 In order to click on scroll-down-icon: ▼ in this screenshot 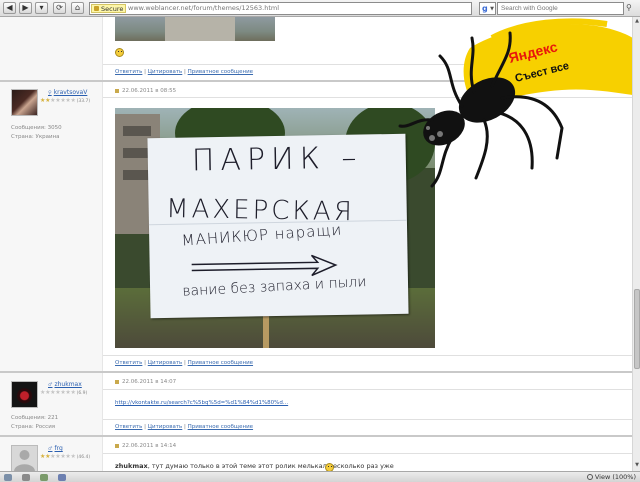, I will do `click(637, 465)`.